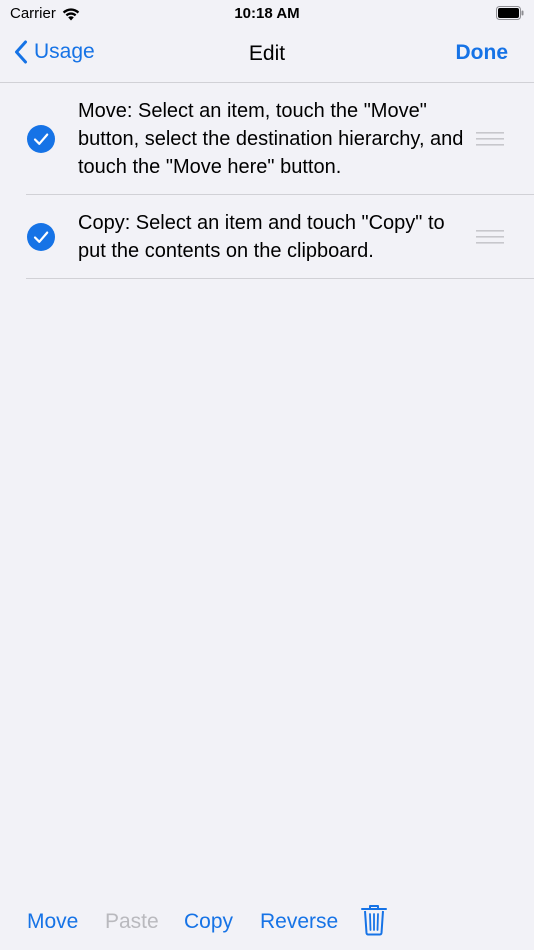 The width and height of the screenshot is (534, 950). I want to click on chevron-left-icon, so click(21, 52).